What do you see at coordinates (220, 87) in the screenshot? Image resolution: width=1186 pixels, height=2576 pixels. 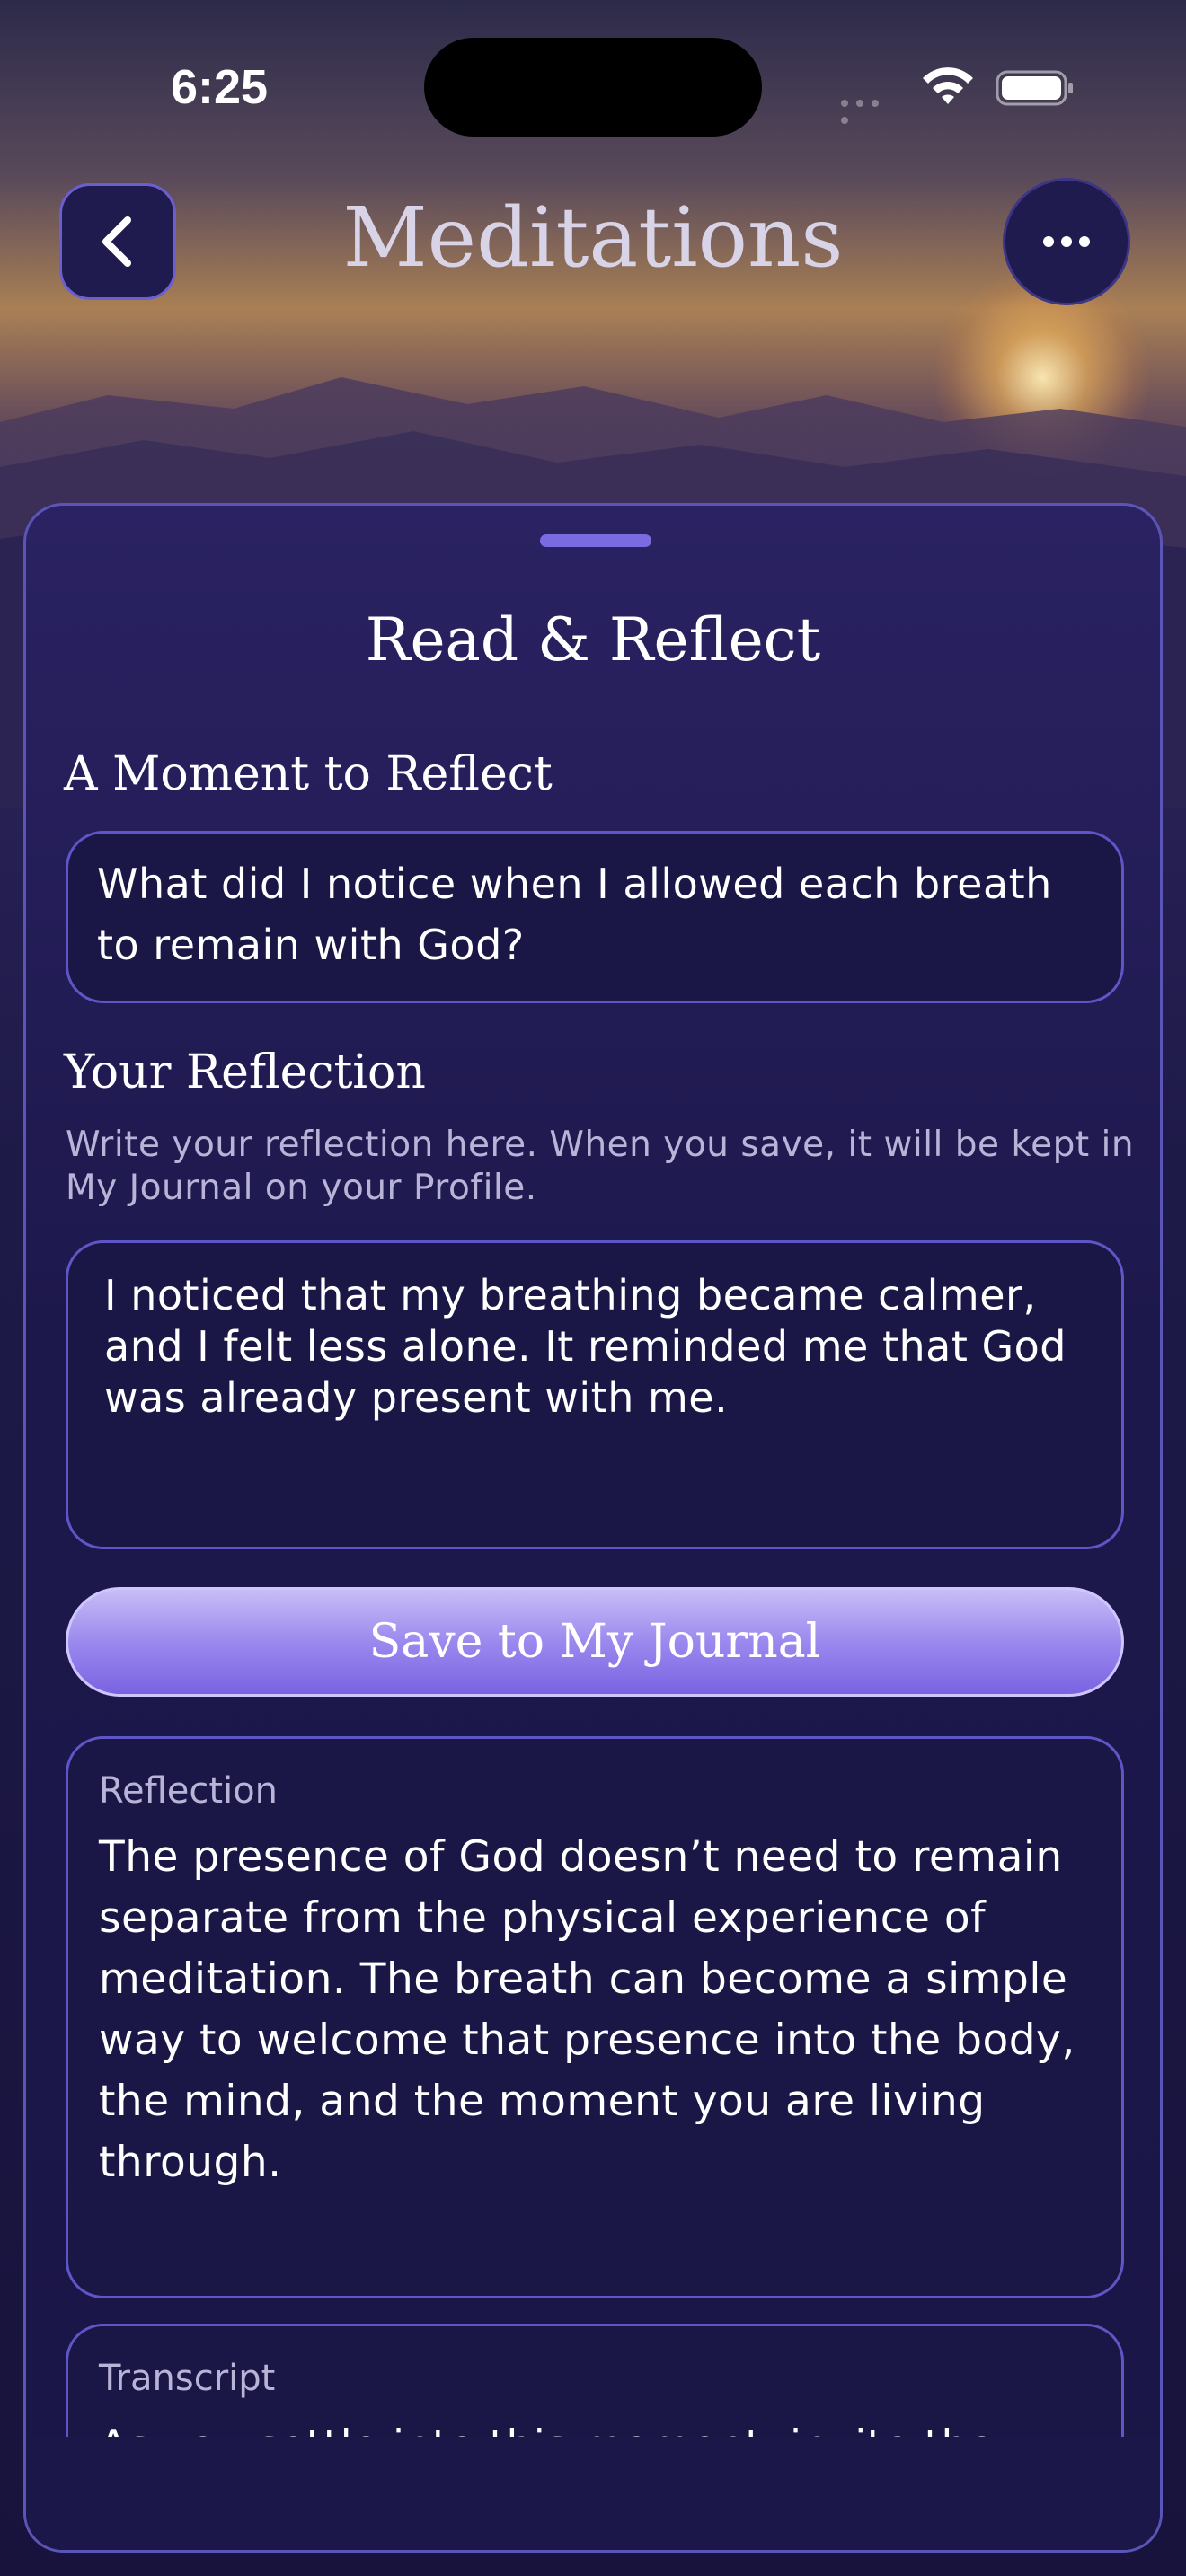 I see `status-time: 6:25` at bounding box center [220, 87].